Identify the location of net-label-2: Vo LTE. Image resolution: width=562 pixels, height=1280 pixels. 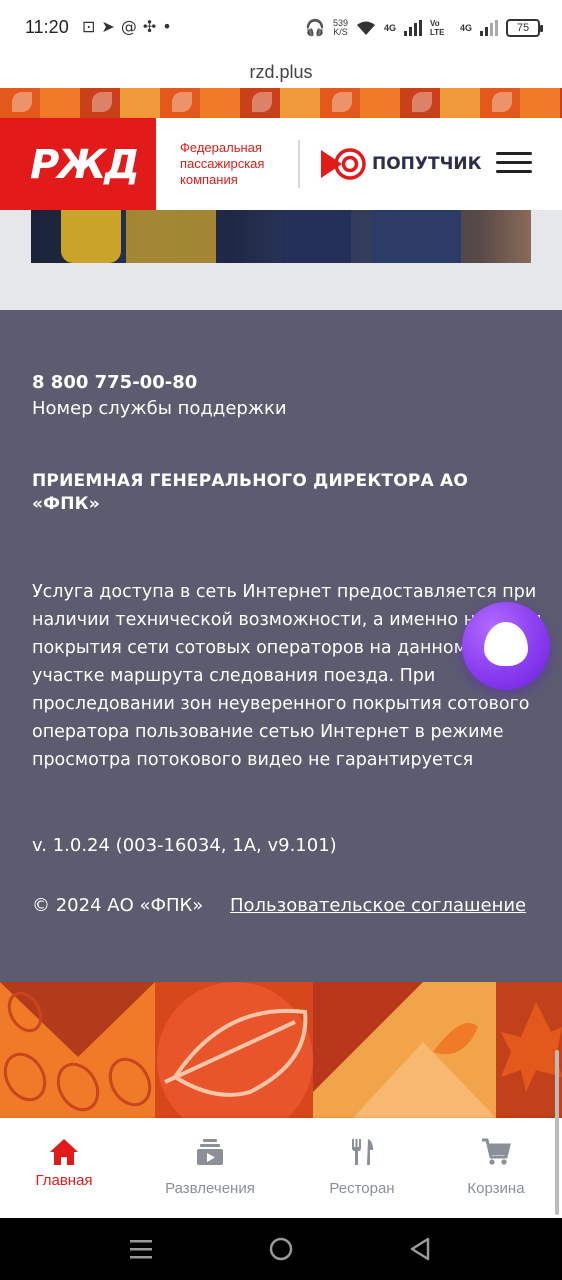
(437, 28).